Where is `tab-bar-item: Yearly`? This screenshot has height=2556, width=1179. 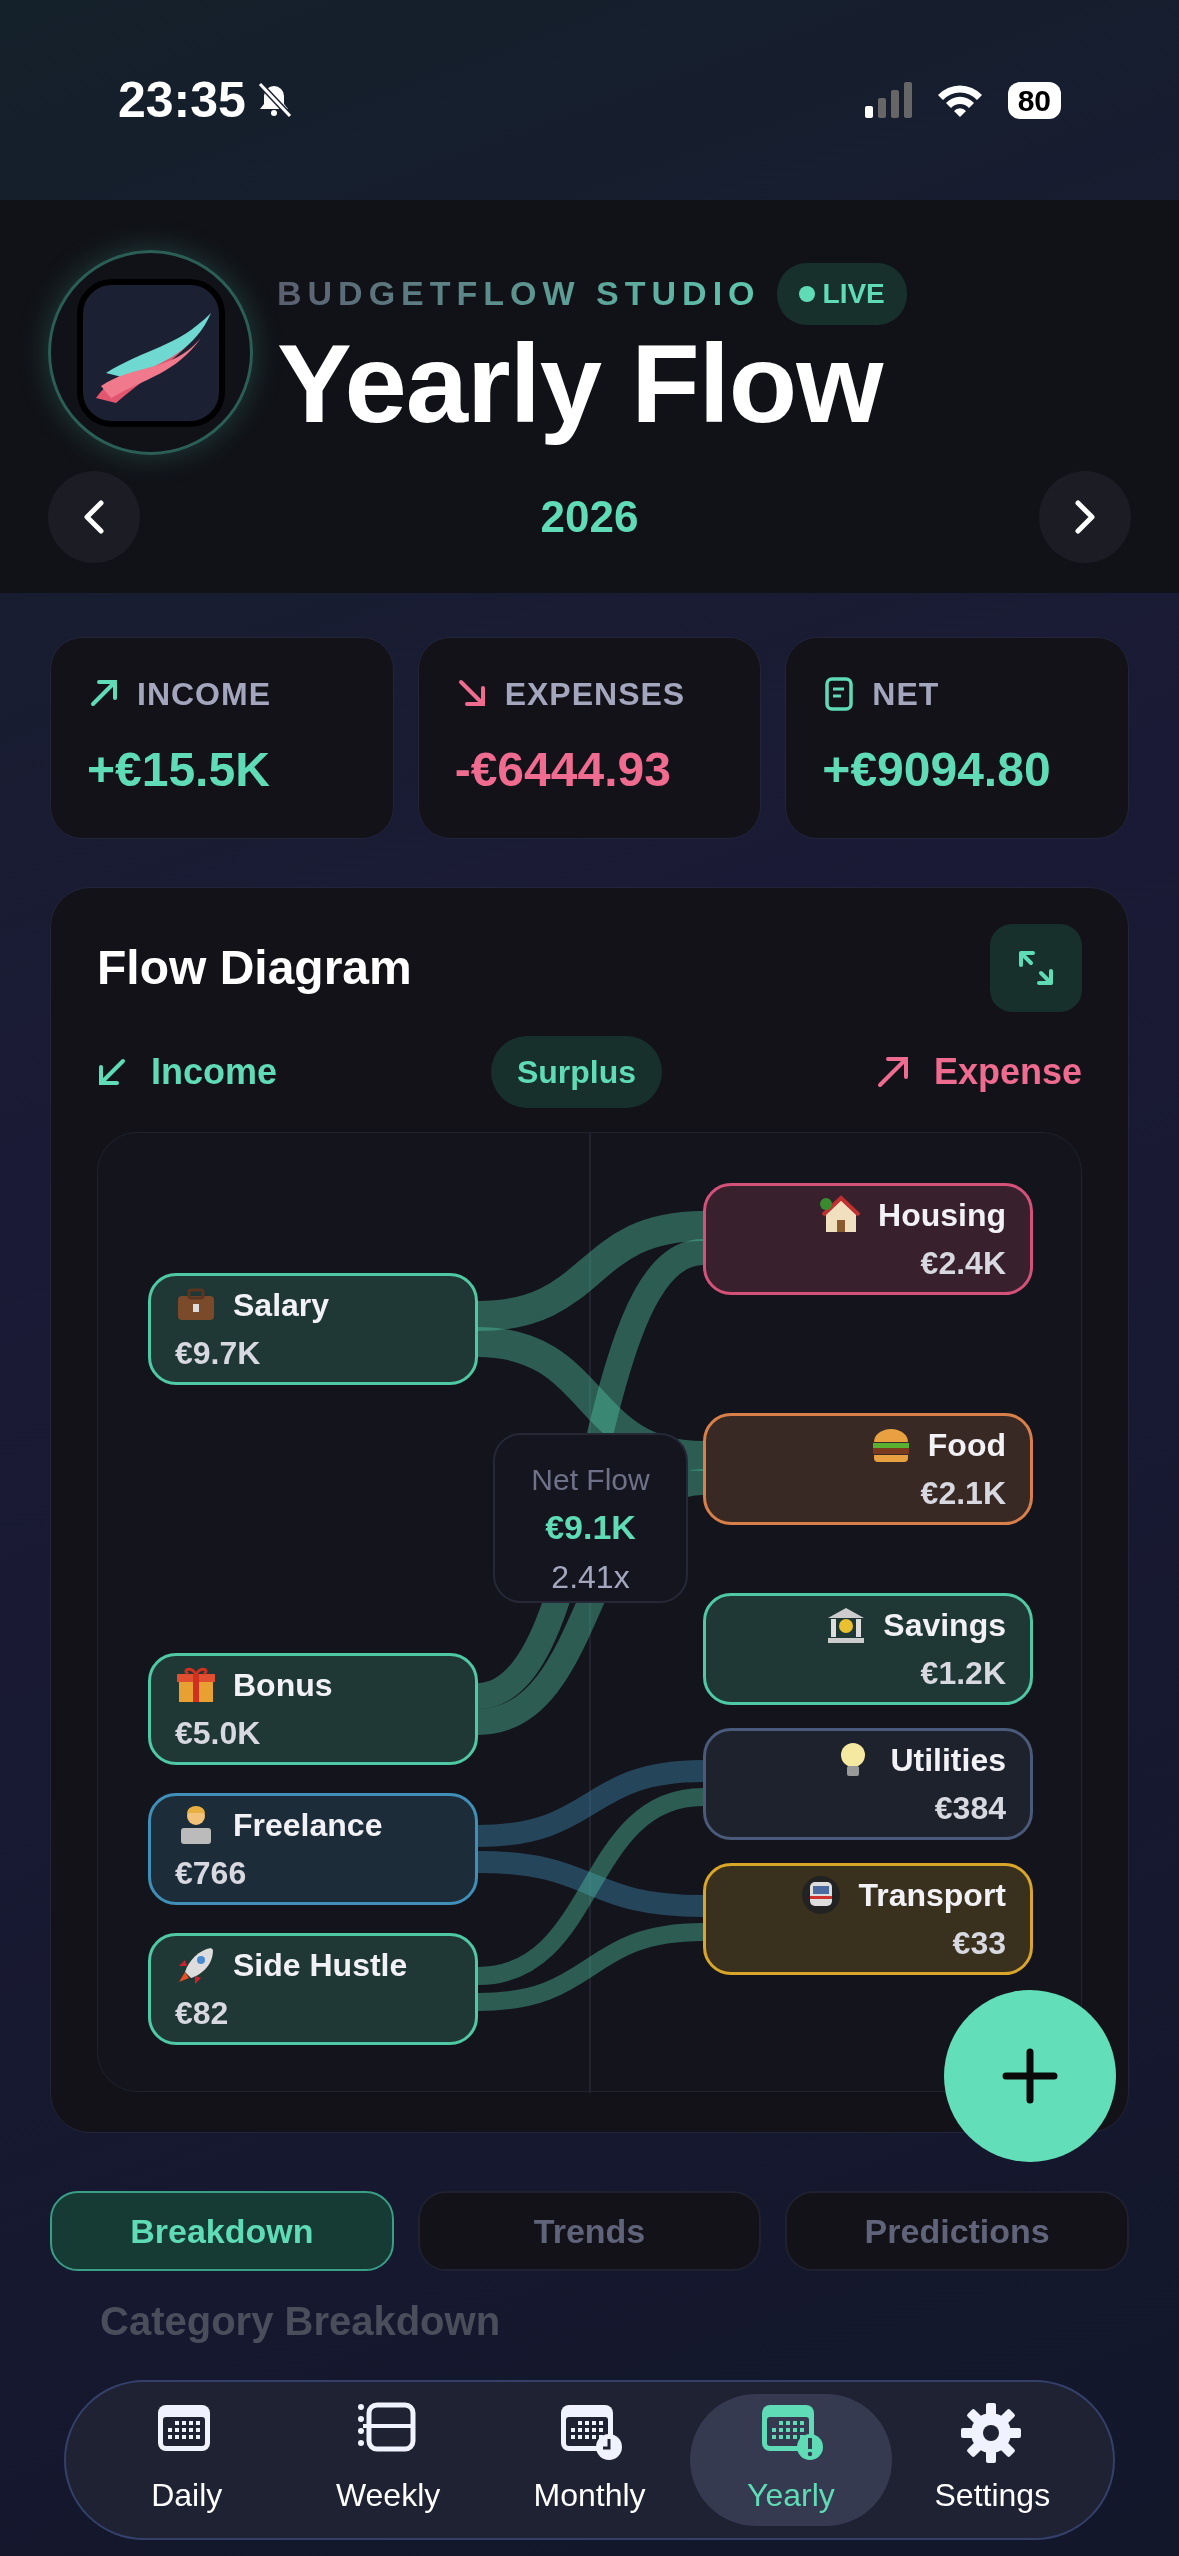 tab-bar-item: Yearly is located at coordinates (791, 2460).